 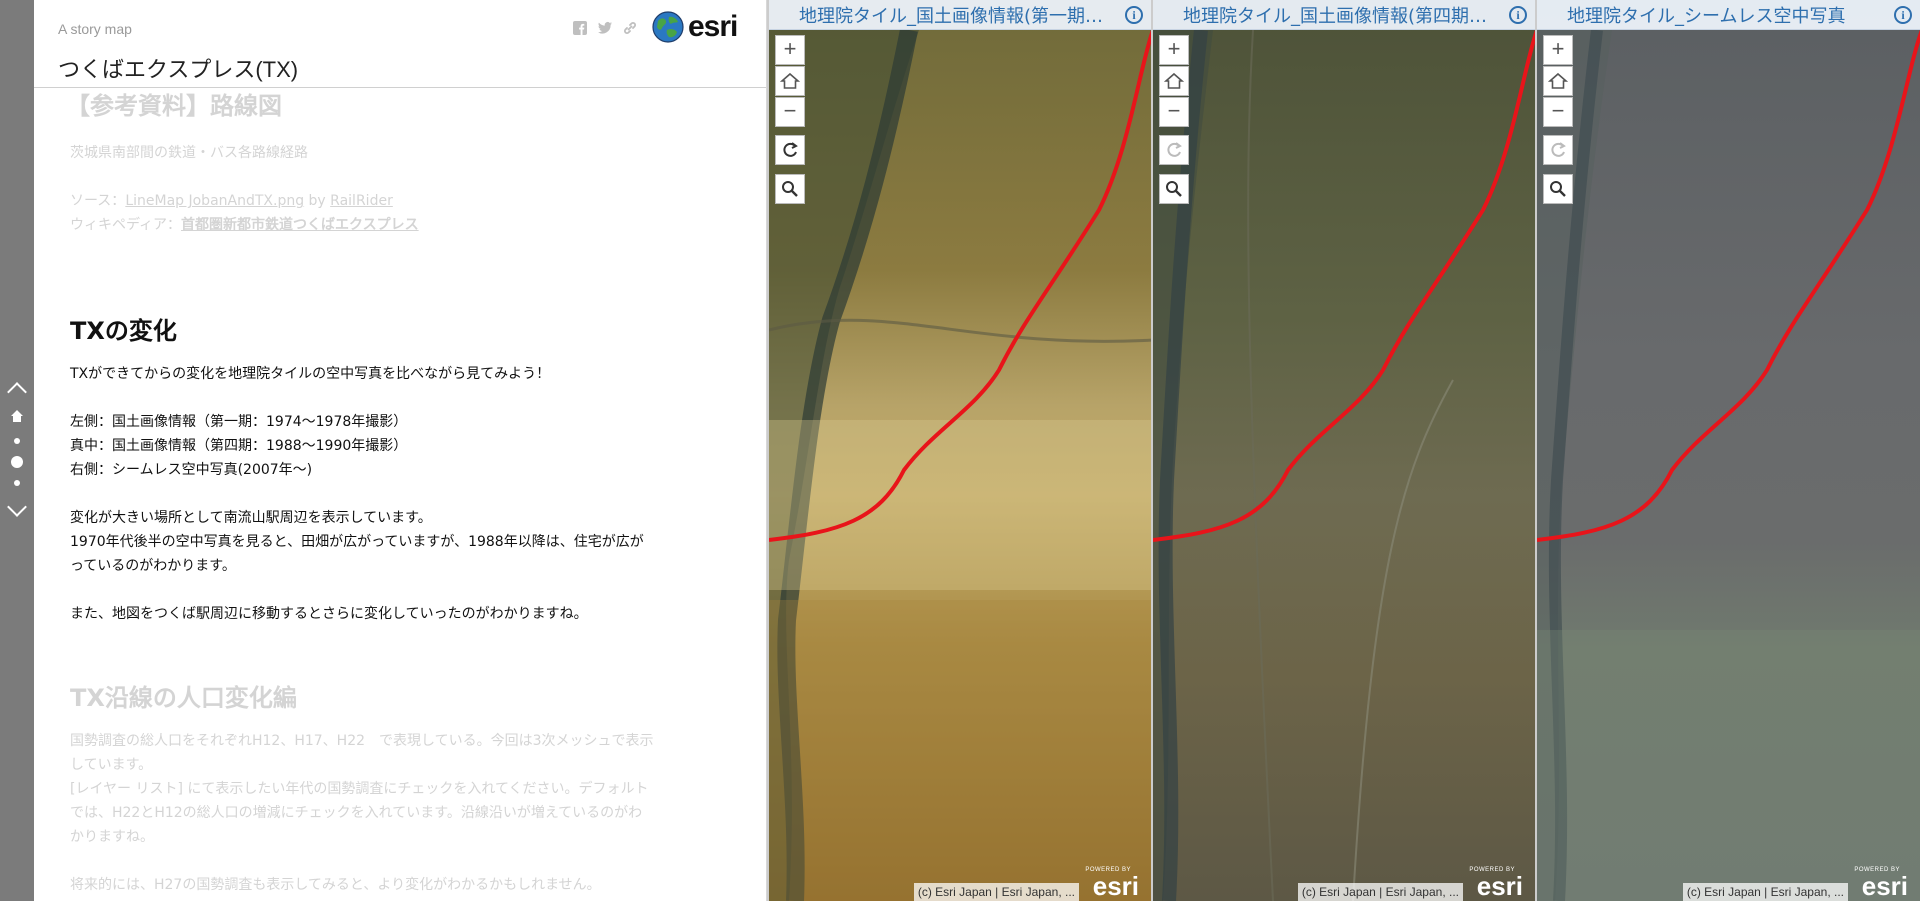 What do you see at coordinates (191, 470) in the screenshot?
I see `right-map-description: 右側：シームレス空中写真(2007年〜)` at bounding box center [191, 470].